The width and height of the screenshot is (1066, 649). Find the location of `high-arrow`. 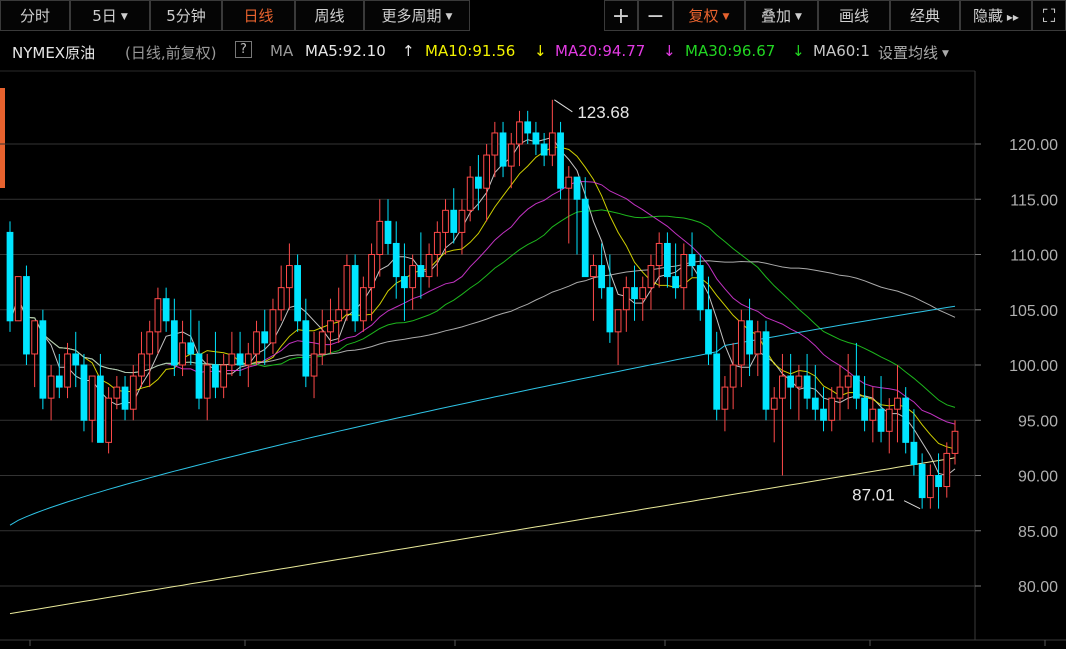

high-arrow is located at coordinates (563, 106).